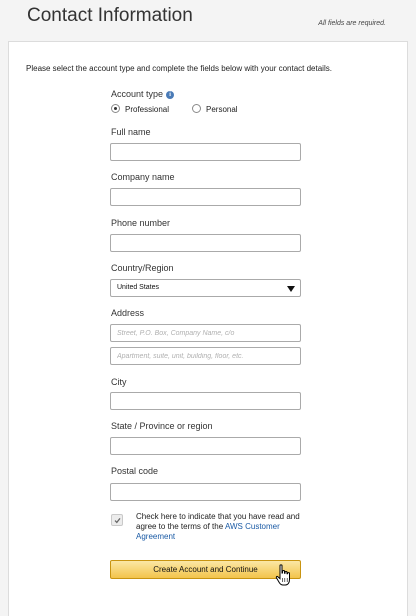 This screenshot has width=416, height=616. Describe the element at coordinates (205, 569) in the screenshot. I see `create-account-button: Create Account and Continue` at that location.